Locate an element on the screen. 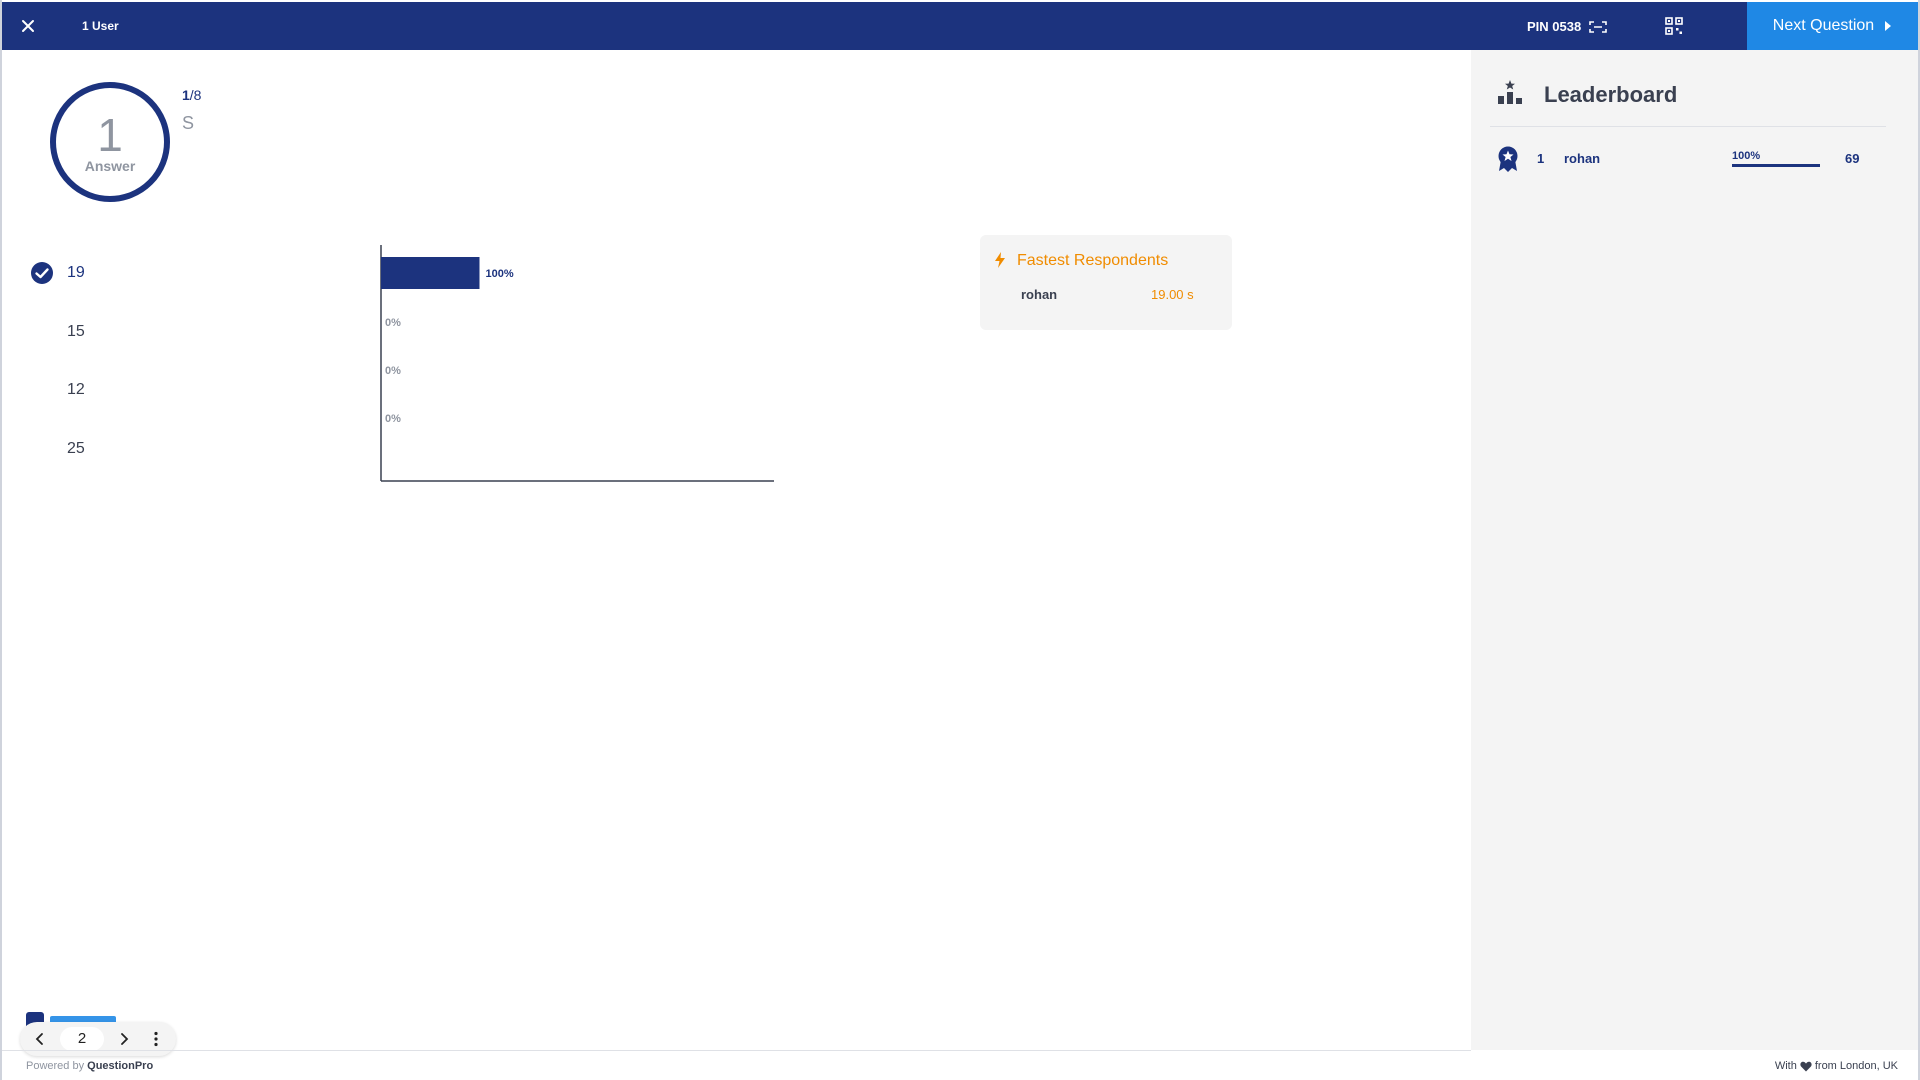 The image size is (1920, 1080). leaderboard-divider is located at coordinates (1688, 126).